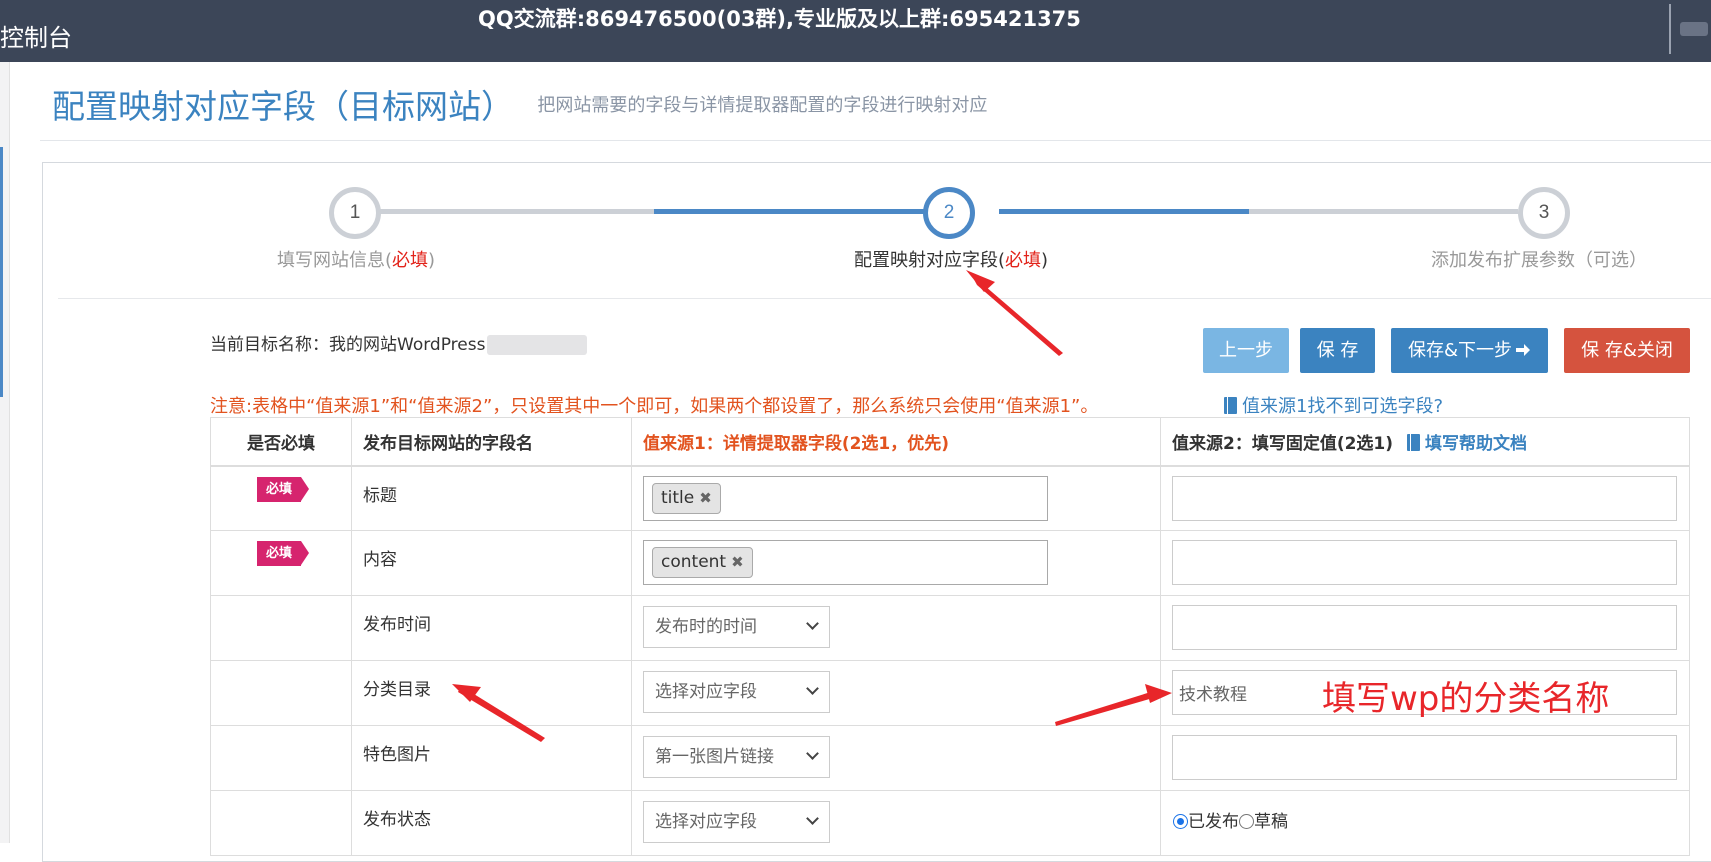  Describe the element at coordinates (762, 105) in the screenshot. I see `page-subtitle: 把网站需要的字段与详情提取器配置的字段进行映射对应` at that location.